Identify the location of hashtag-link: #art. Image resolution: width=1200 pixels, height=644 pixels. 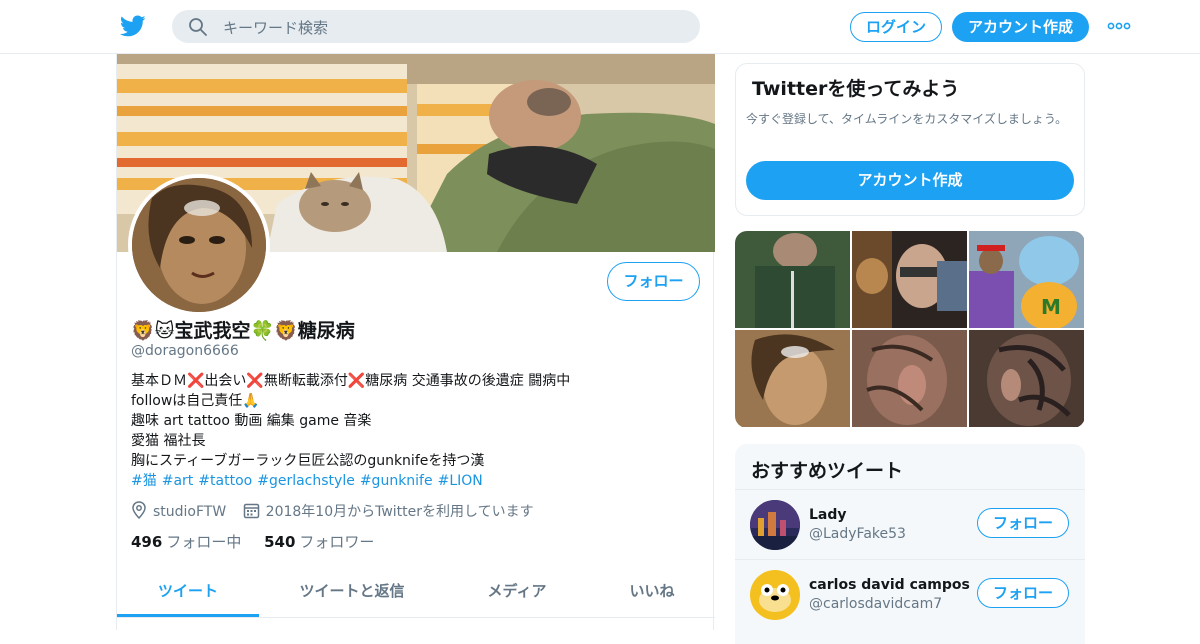
(178, 481).